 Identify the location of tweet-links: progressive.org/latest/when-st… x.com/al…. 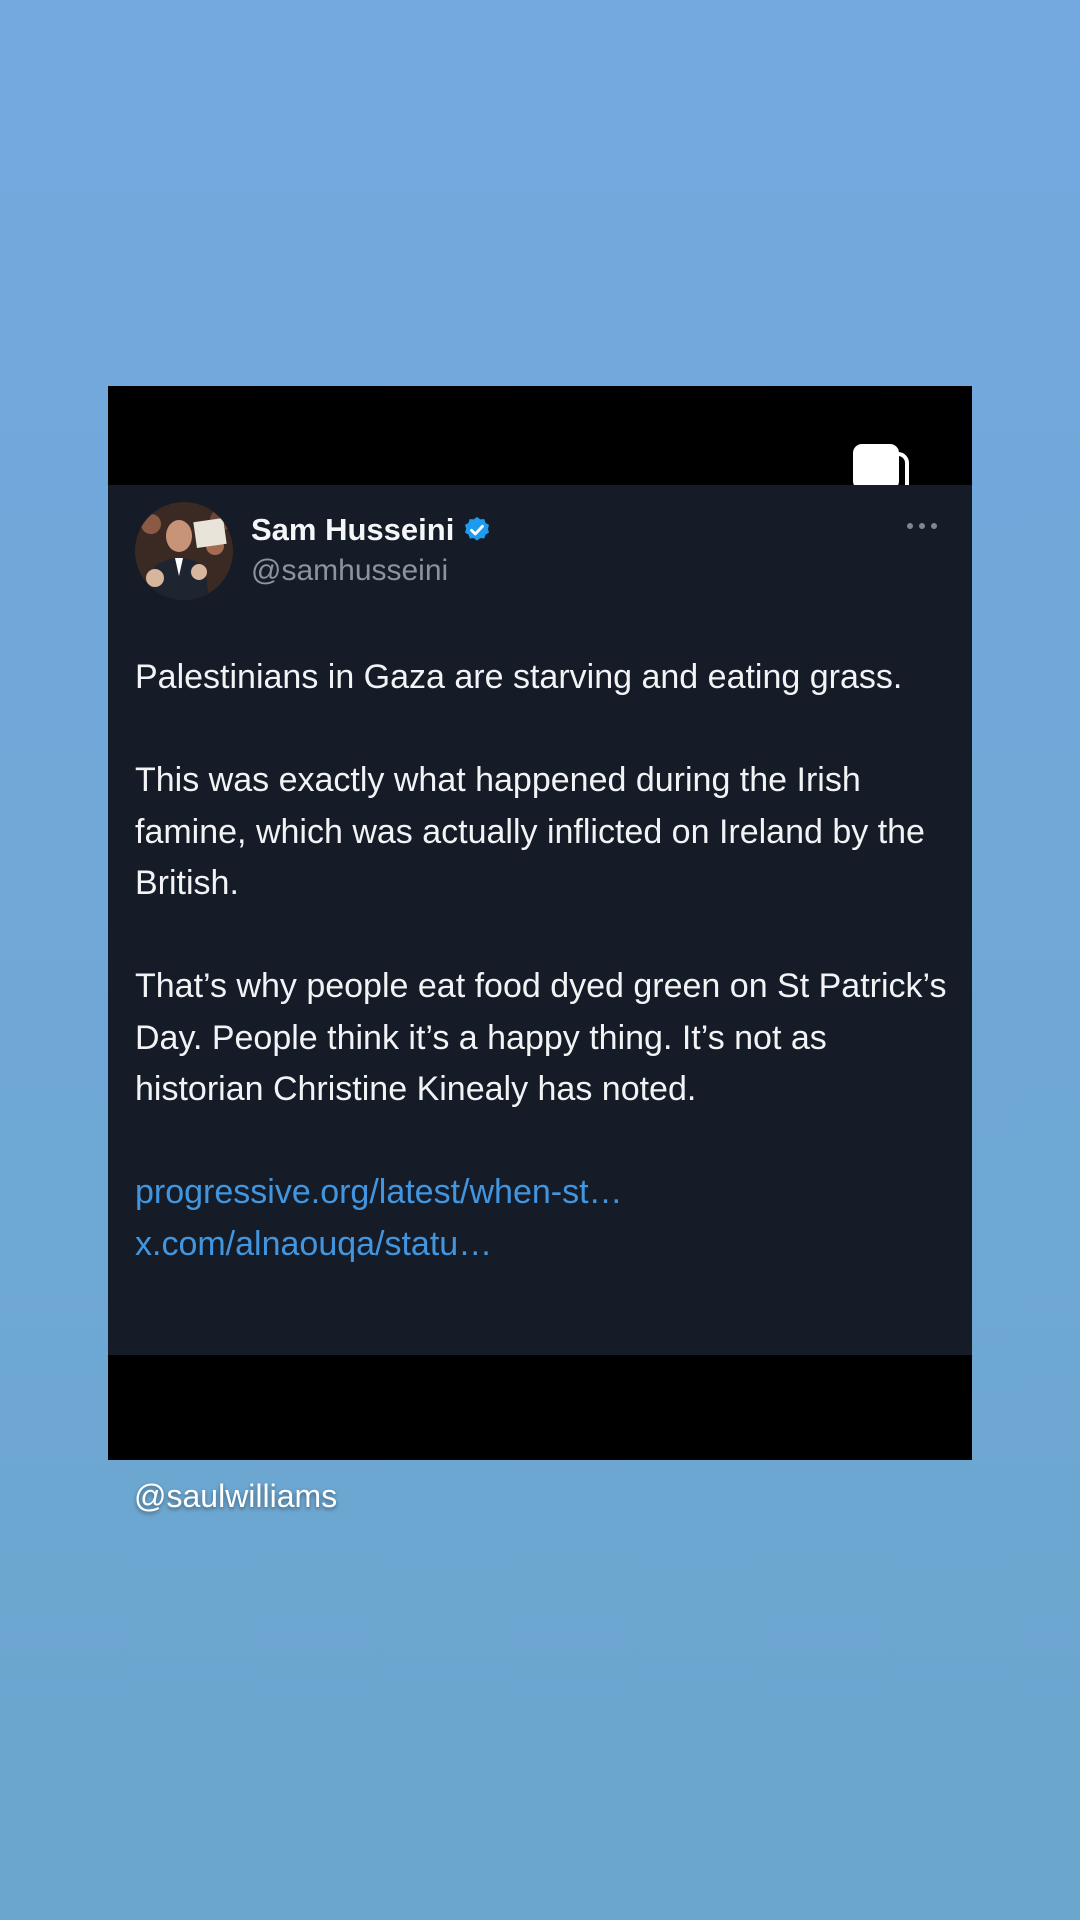
(545, 1218).